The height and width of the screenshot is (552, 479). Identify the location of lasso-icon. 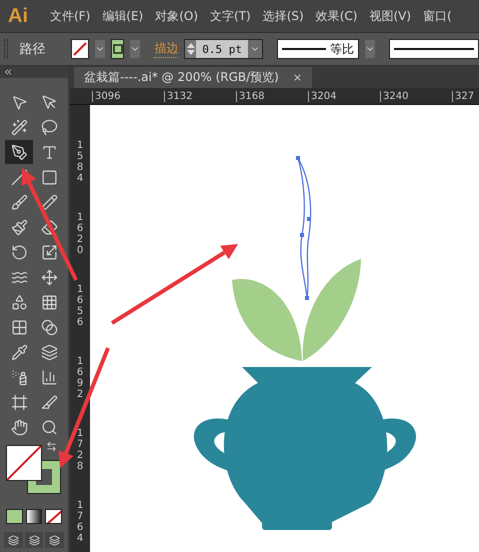
(49, 127).